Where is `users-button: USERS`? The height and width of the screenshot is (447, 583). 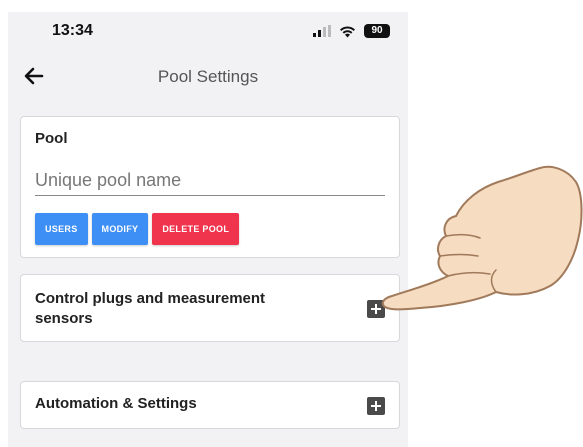
users-button: USERS is located at coordinates (61, 229).